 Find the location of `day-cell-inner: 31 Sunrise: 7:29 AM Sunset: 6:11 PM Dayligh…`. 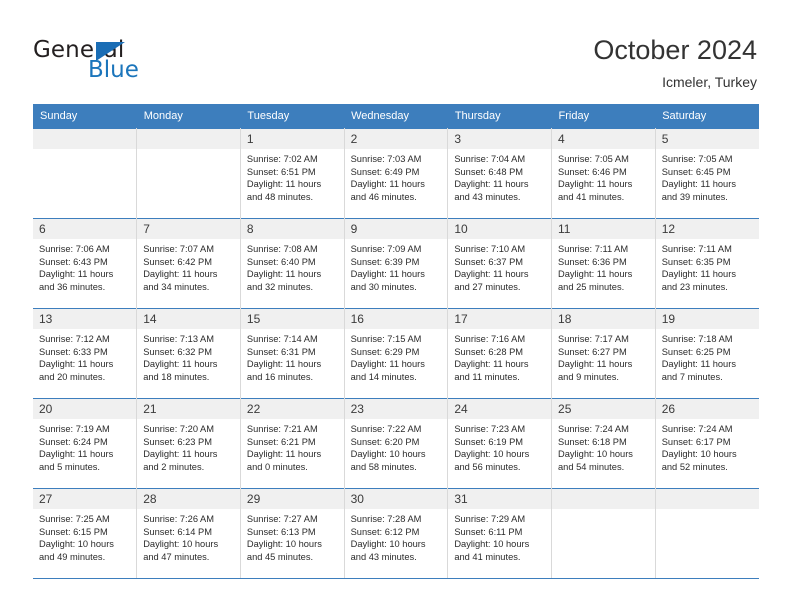

day-cell-inner: 31 Sunrise: 7:29 AM Sunset: 6:11 PM Dayligh… is located at coordinates (500, 533).